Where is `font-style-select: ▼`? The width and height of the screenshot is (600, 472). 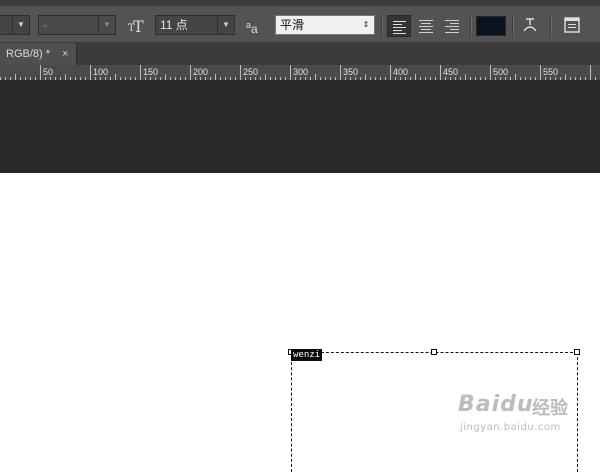 font-style-select: ▼ is located at coordinates (15, 25).